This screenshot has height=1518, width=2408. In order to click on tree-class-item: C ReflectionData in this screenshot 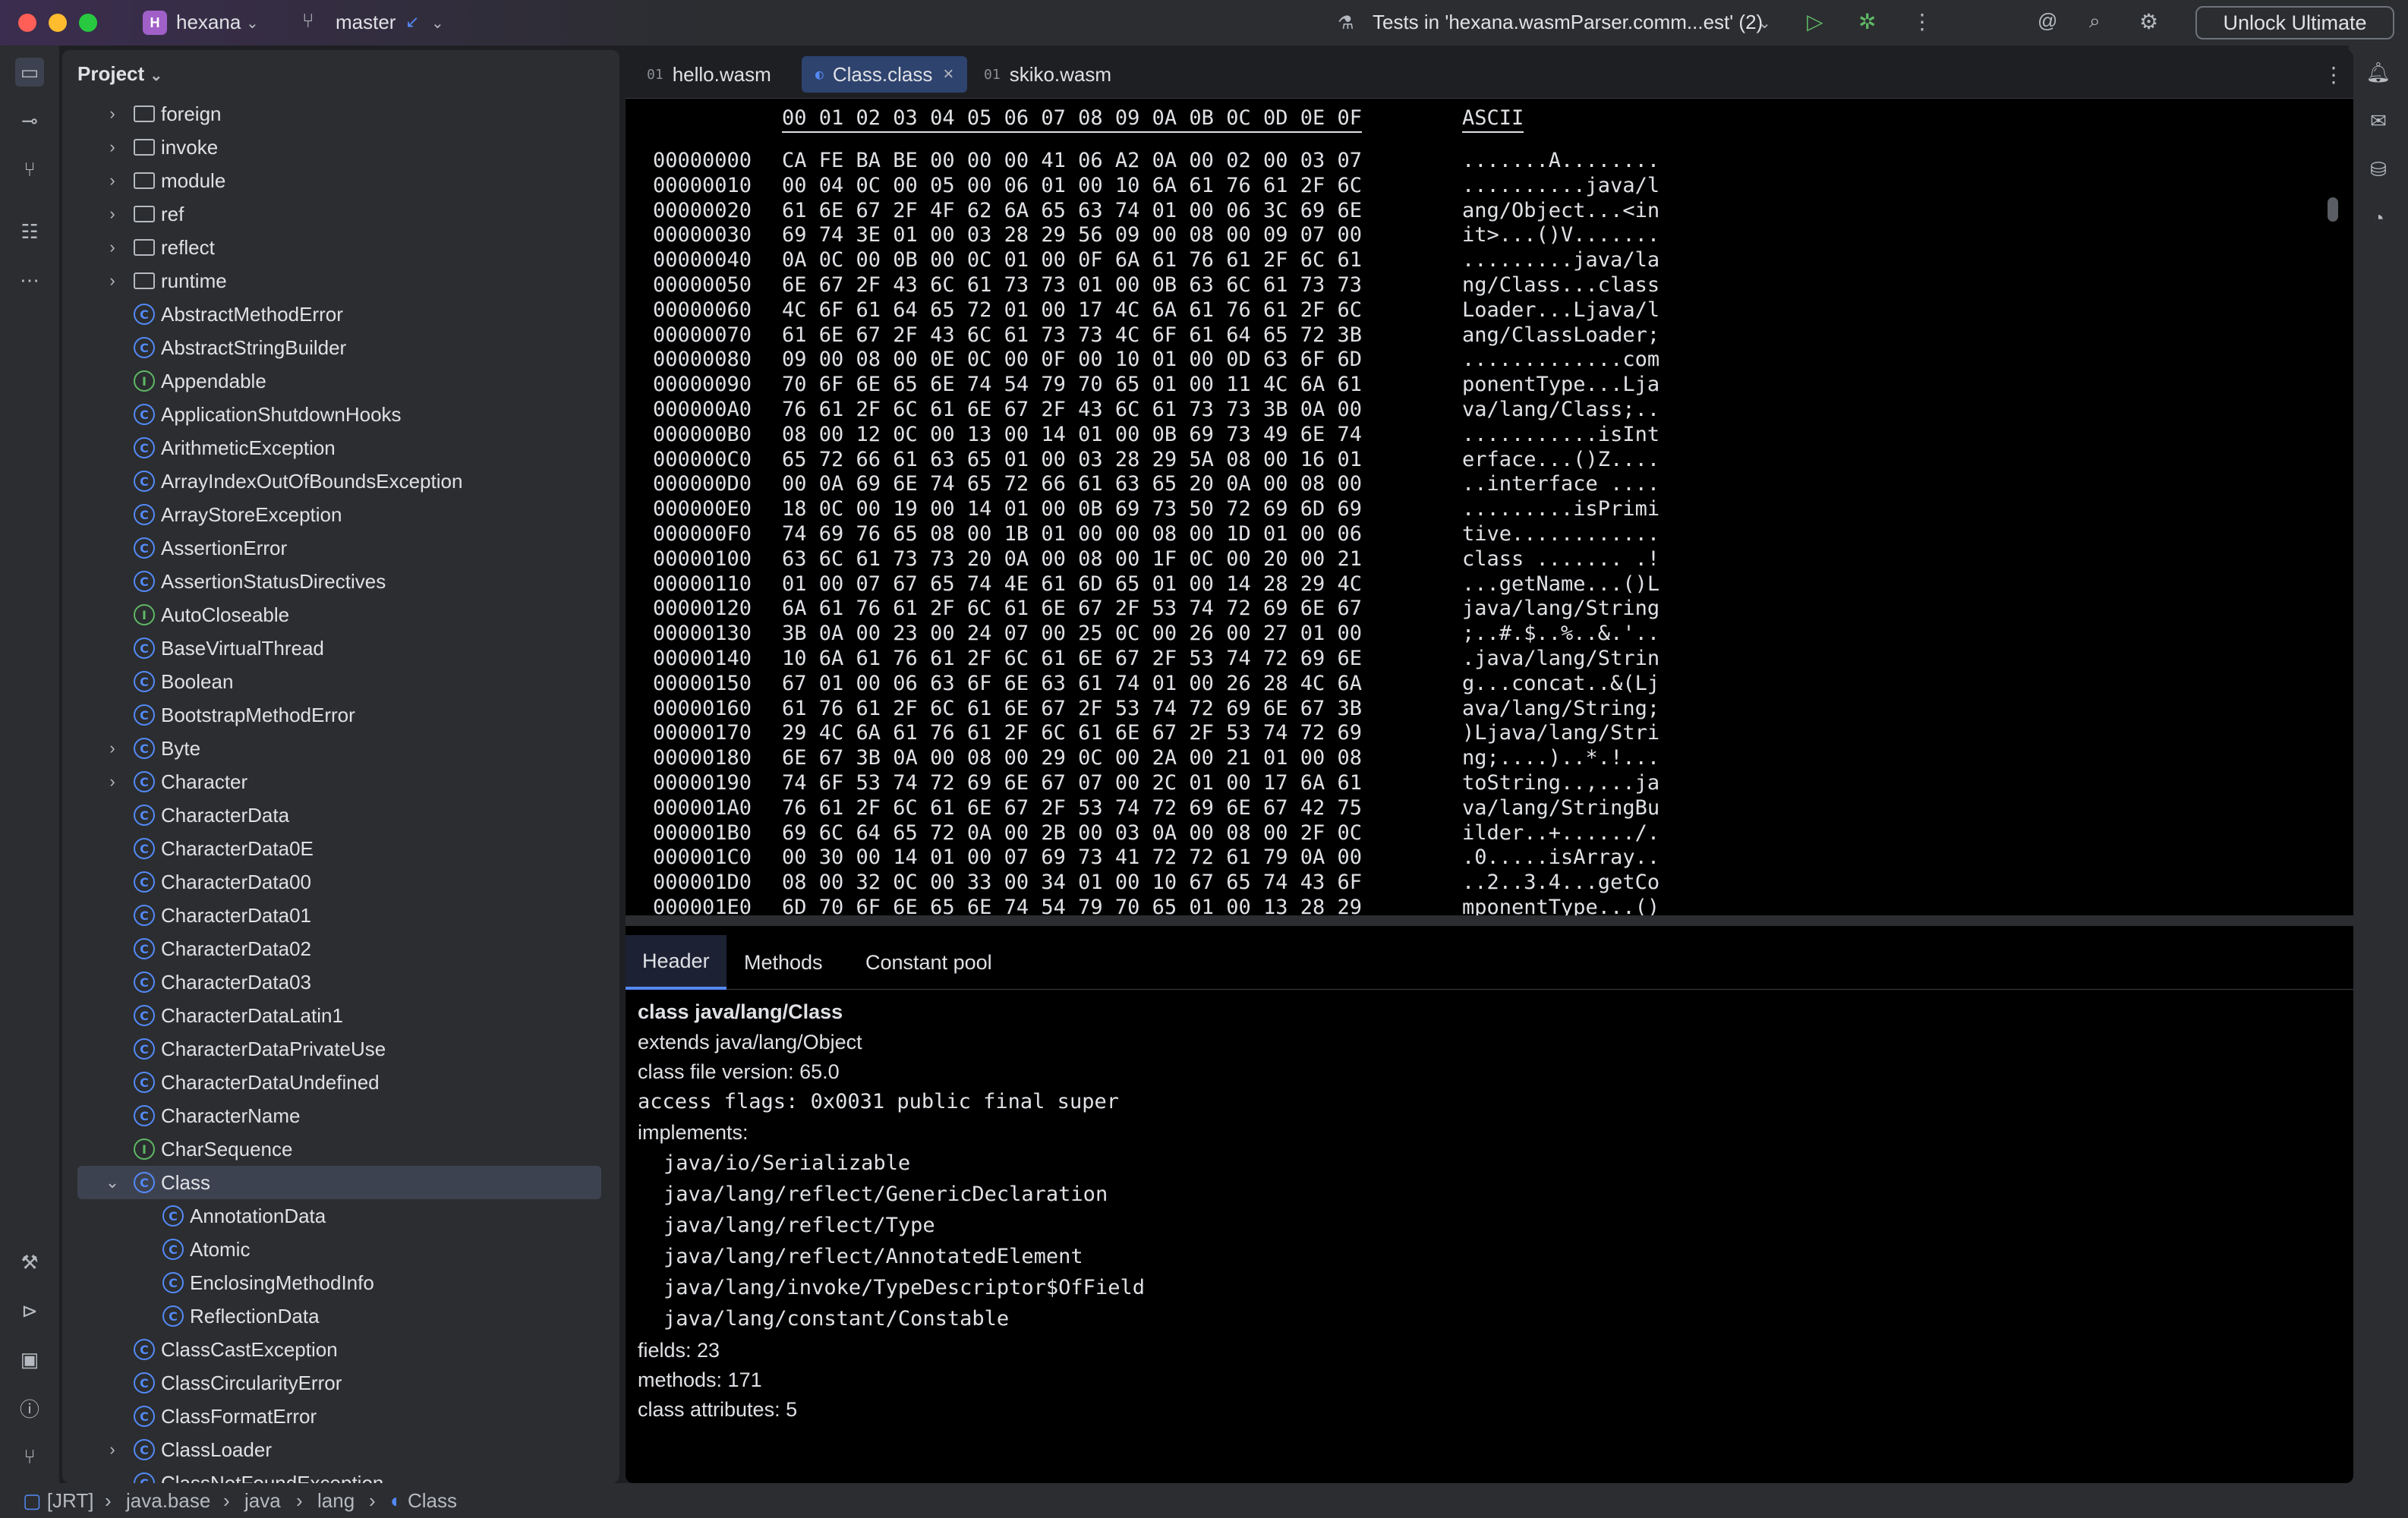, I will do `click(339, 1316)`.